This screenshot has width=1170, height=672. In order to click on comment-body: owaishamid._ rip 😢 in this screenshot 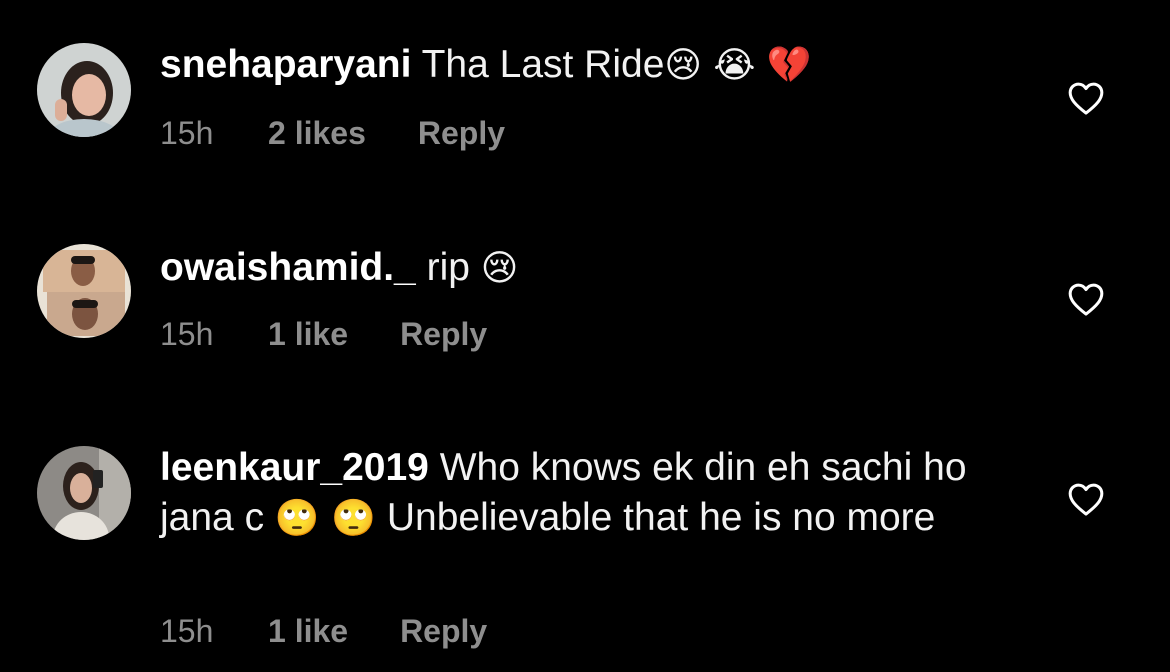, I will do `click(590, 268)`.